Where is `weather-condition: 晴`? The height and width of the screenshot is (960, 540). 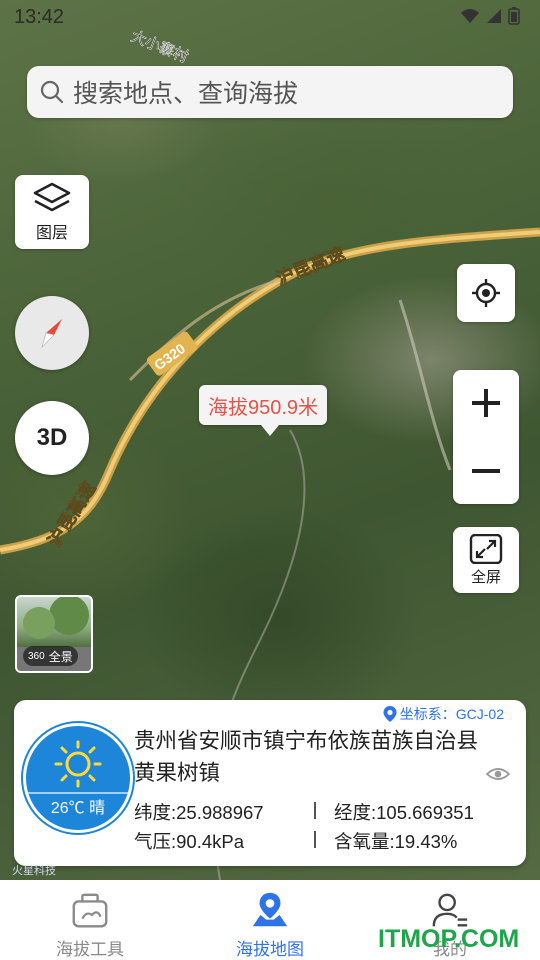 weather-condition: 晴 is located at coordinates (97, 808).